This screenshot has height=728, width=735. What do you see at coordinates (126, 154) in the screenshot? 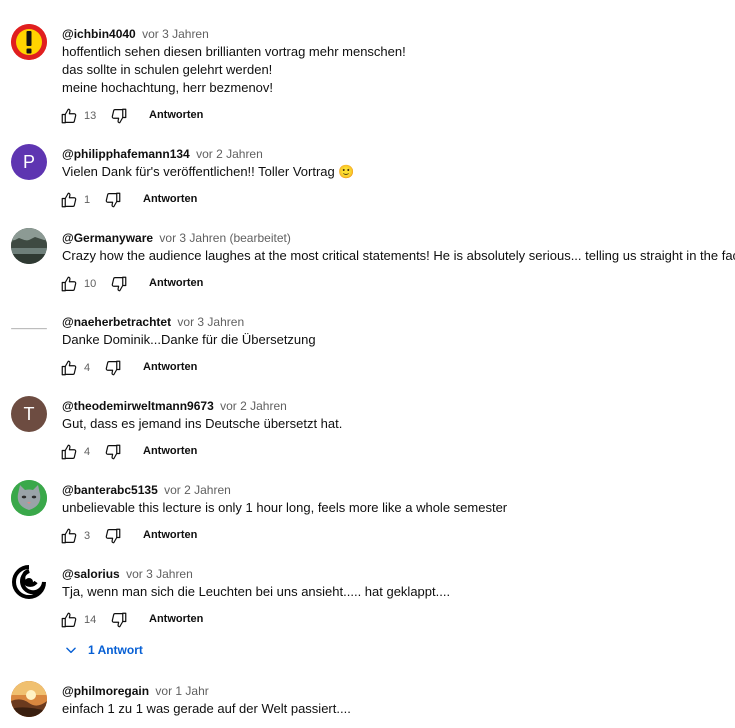
I see `comment-author: @philipphafemann134` at bounding box center [126, 154].